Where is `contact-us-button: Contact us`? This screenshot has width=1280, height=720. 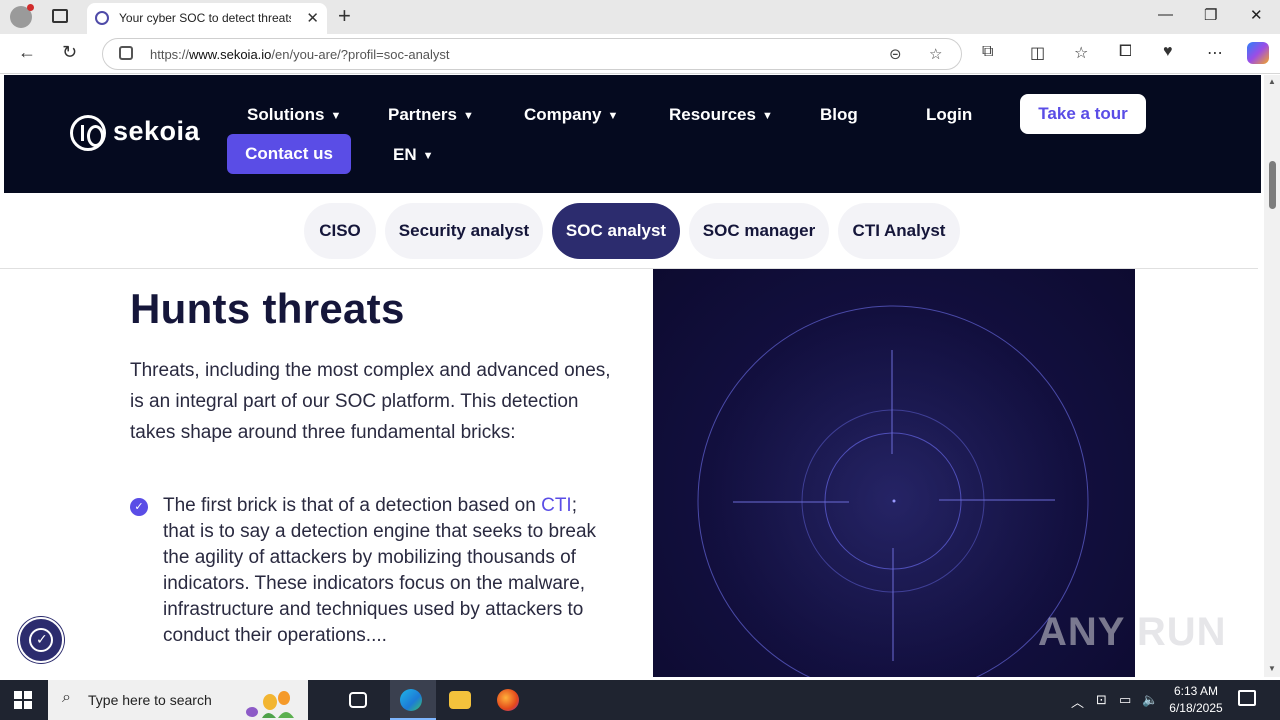 contact-us-button: Contact us is located at coordinates (289, 154).